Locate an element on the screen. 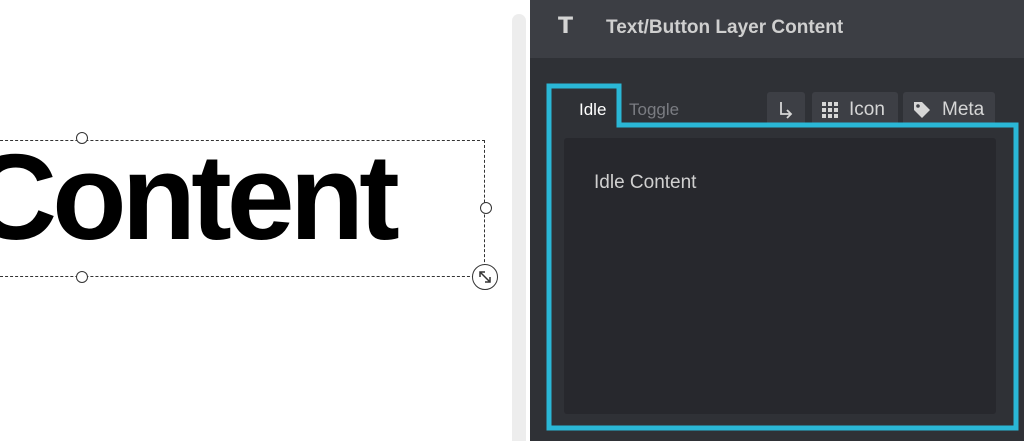 Image resolution: width=1024 pixels, height=441 pixels. content-text: Idle Content is located at coordinates (645, 183).